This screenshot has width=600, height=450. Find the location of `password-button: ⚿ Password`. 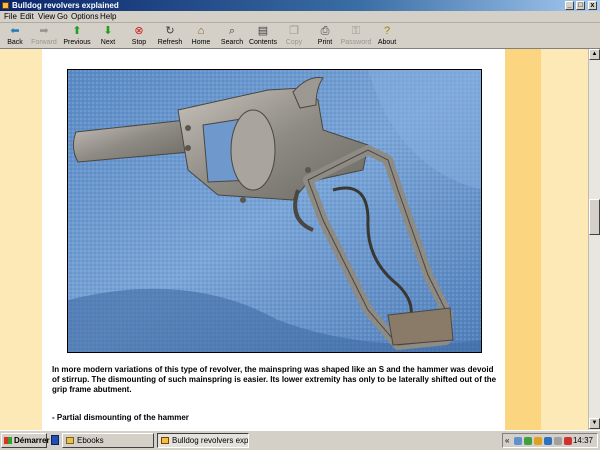

password-button: ⚿ Password is located at coordinates (356, 37).